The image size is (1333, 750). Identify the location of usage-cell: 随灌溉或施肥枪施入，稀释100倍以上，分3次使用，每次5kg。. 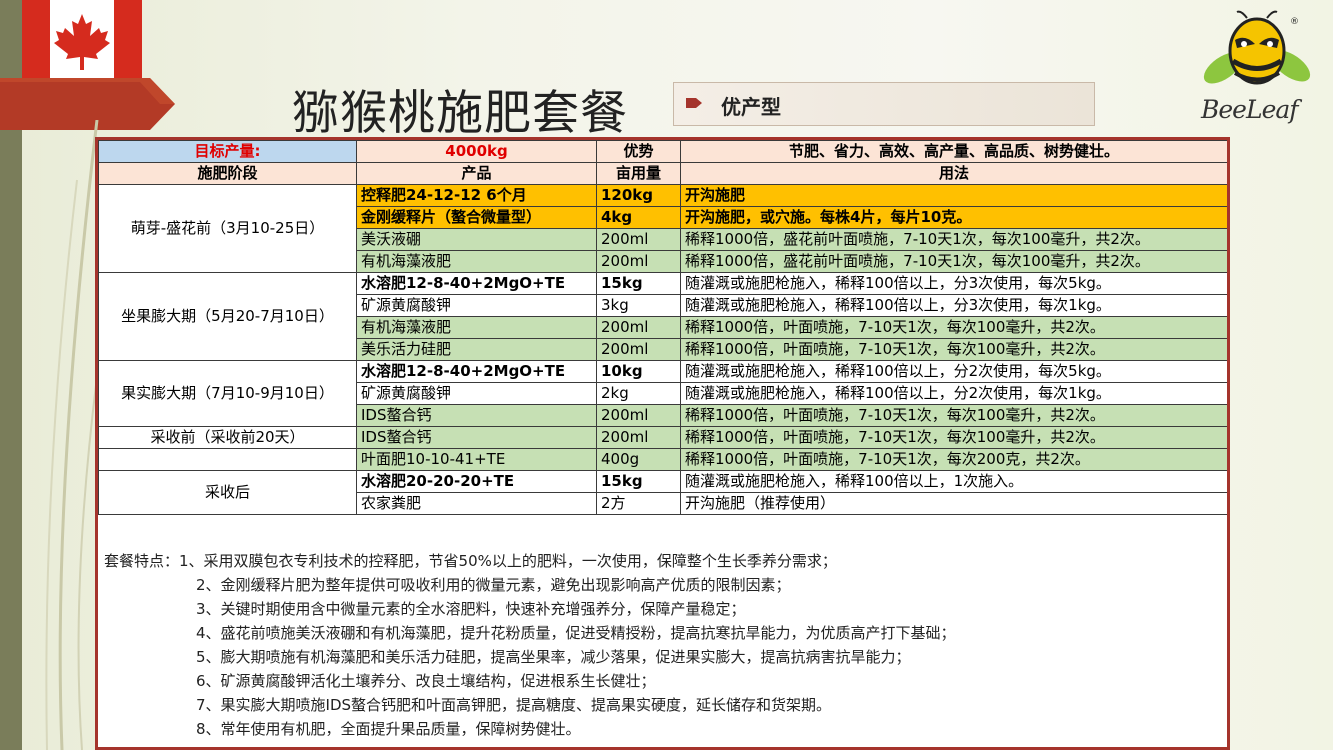
(953, 283).